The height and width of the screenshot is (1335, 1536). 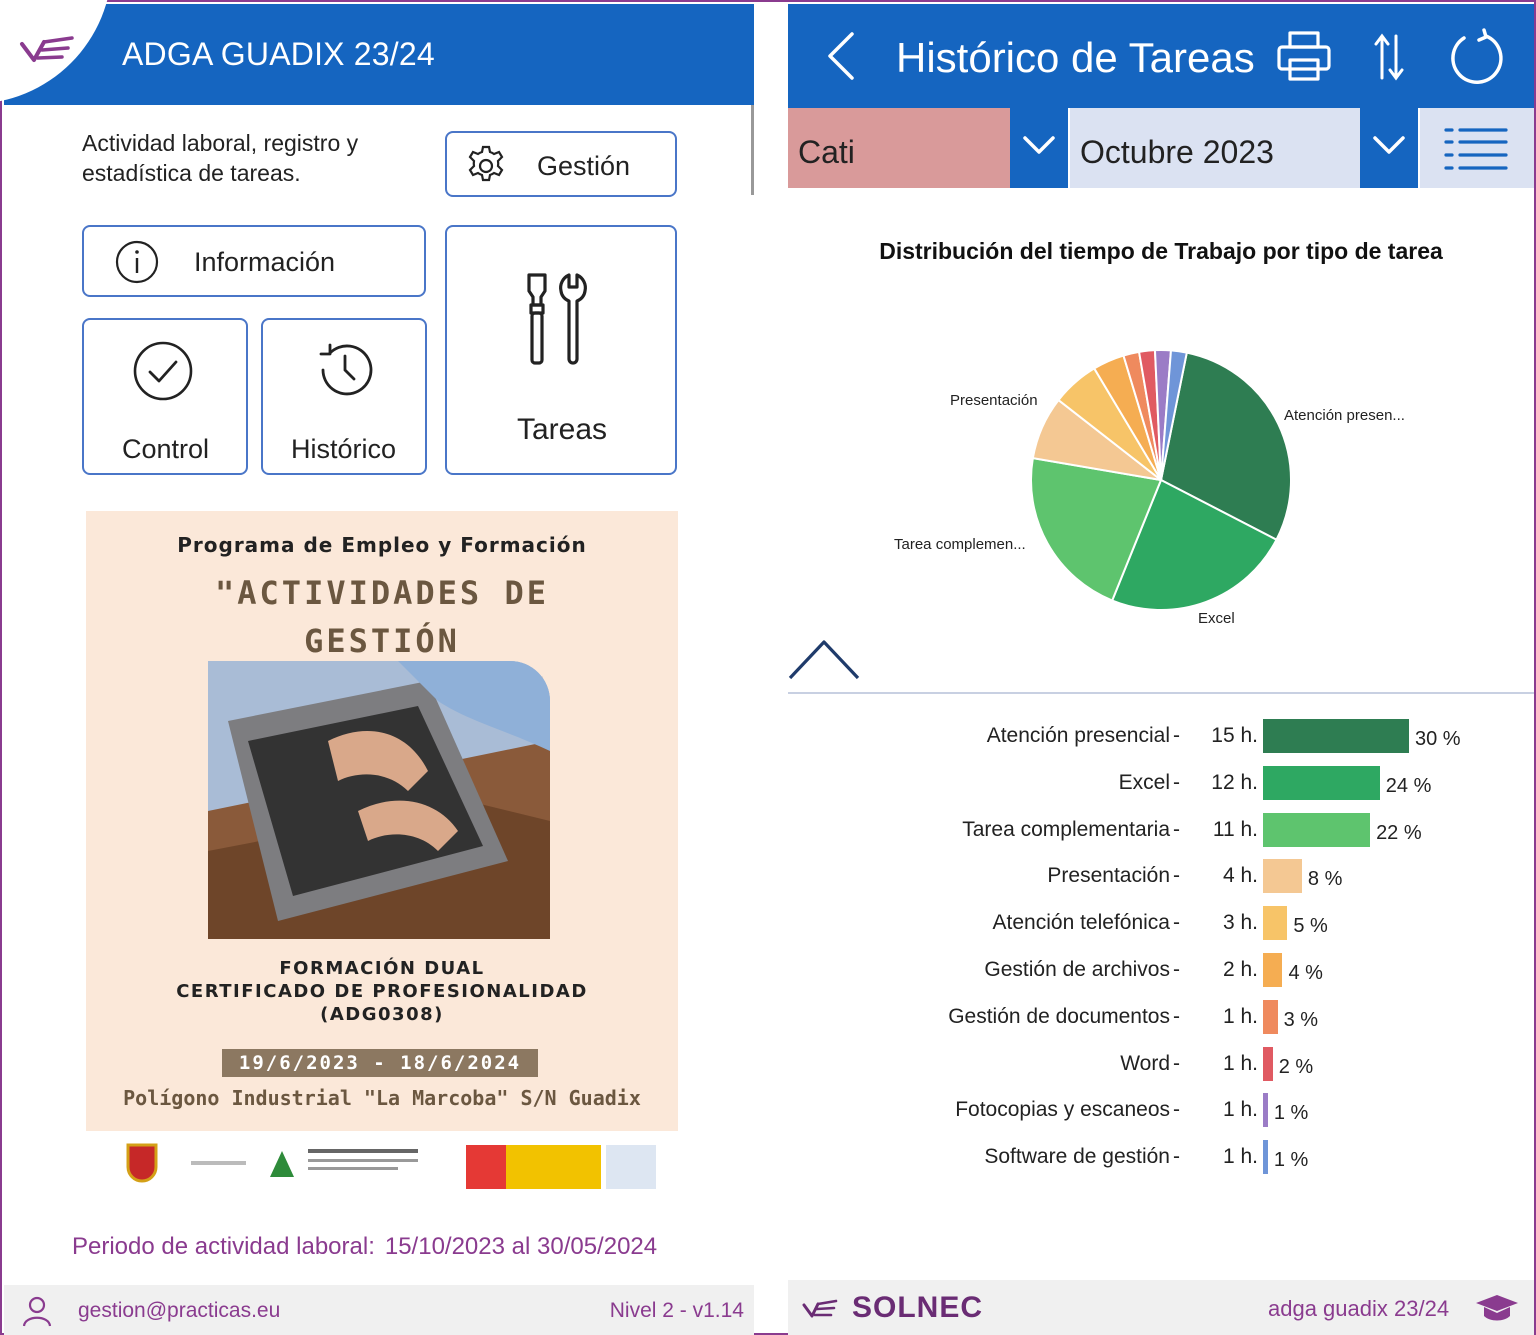 What do you see at coordinates (557, 319) in the screenshot?
I see `tools-icon` at bounding box center [557, 319].